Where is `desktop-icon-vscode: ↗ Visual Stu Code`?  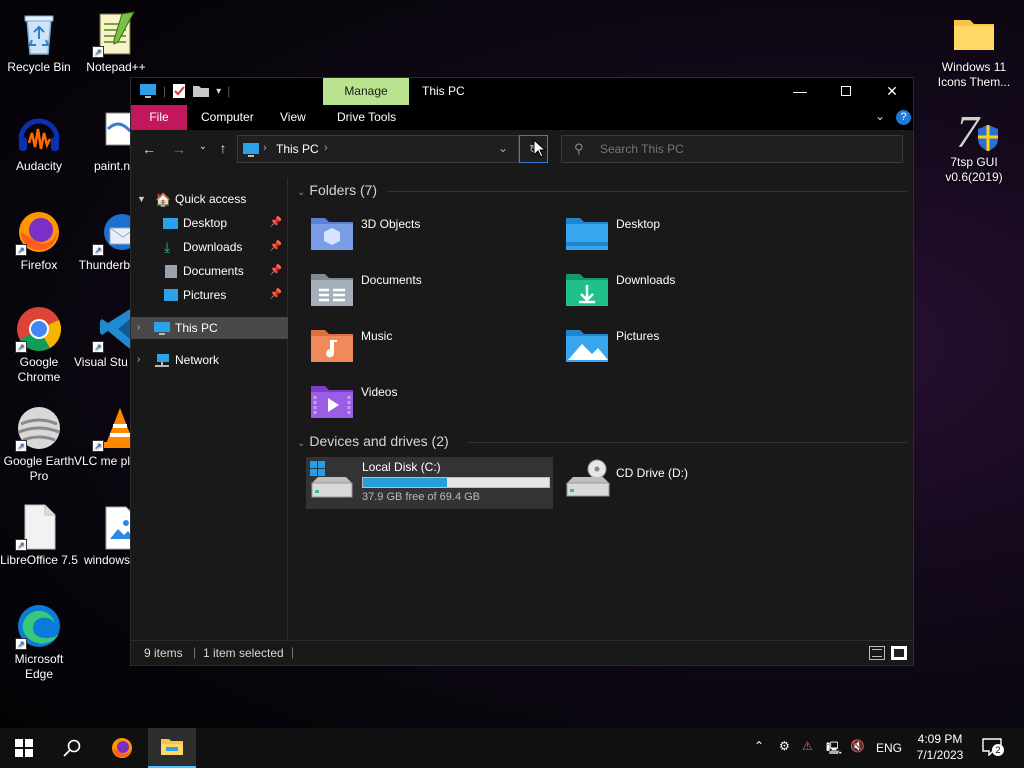
desktop-icon-vscode: ↗ Visual Stu Code is located at coordinates (106, 337).